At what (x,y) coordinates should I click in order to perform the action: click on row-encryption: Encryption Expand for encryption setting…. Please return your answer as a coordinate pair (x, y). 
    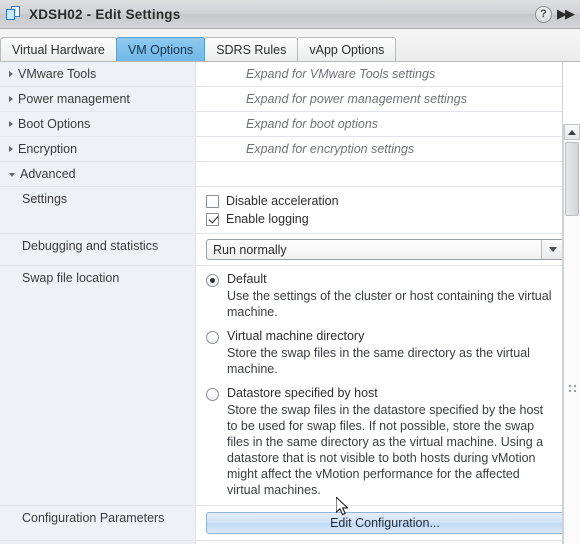
    Looking at the image, I should click on (281, 149).